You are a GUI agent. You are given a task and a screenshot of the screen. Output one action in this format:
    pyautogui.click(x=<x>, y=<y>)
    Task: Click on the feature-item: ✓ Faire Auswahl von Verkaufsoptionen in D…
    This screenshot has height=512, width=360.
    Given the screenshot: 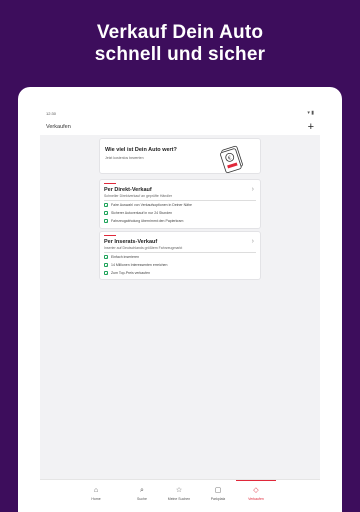 What is the action you would take?
    pyautogui.click(x=148, y=206)
    